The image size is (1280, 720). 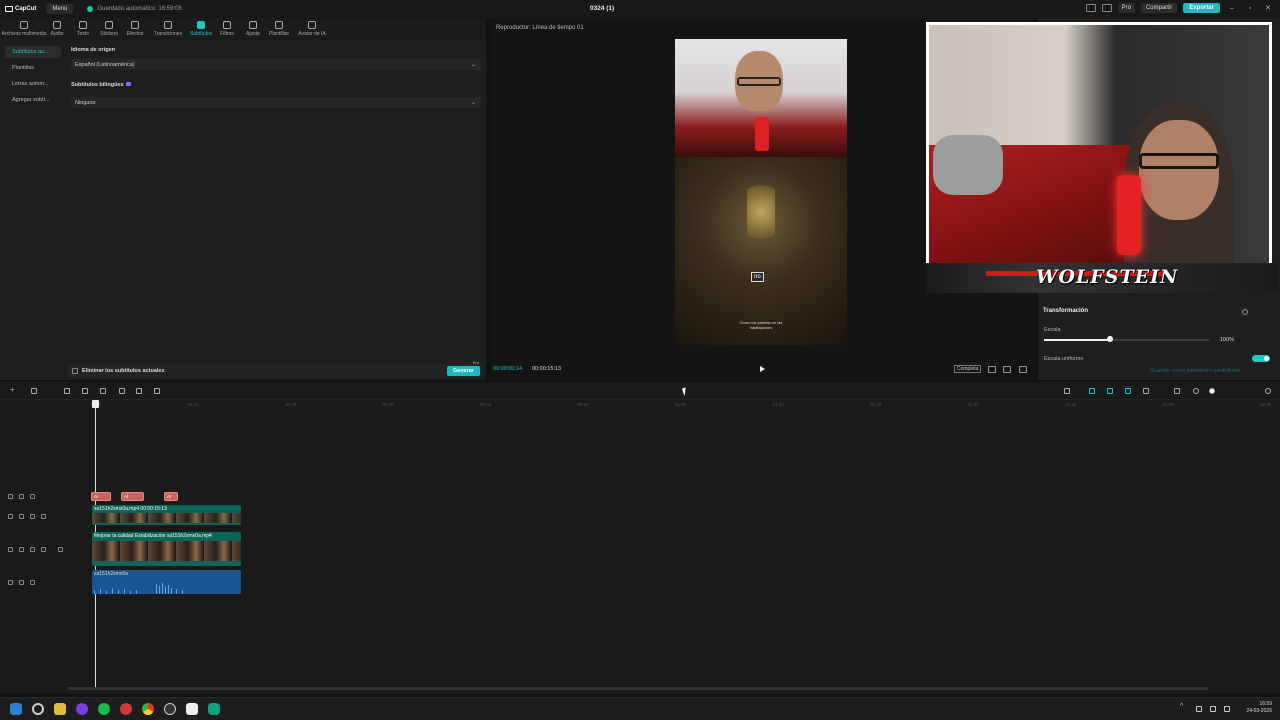 What do you see at coordinates (227, 29) in the screenshot?
I see `tool-filters: Filtros` at bounding box center [227, 29].